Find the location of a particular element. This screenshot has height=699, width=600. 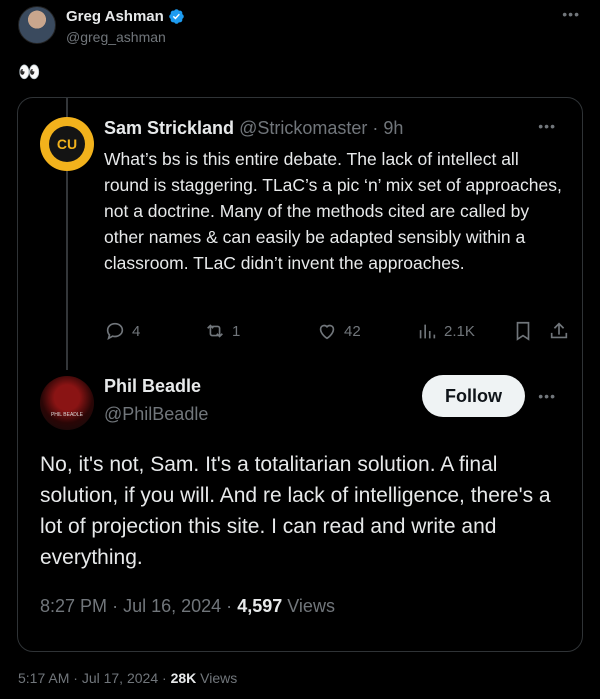

sam-action-bar: 4 1 42 2.1K is located at coordinates (336, 332).